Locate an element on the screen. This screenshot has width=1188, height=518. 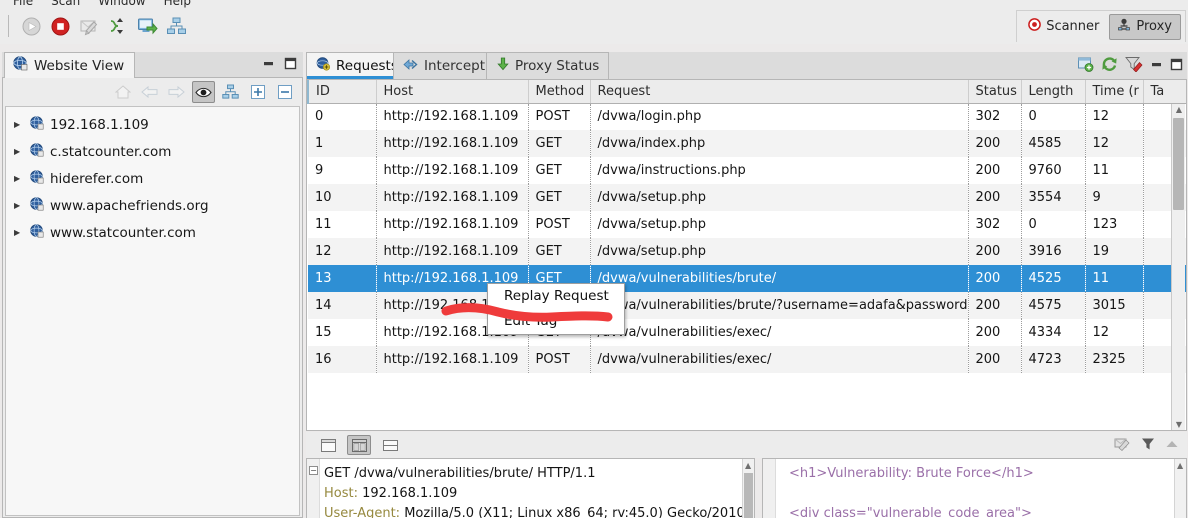
filter-edit-icon is located at coordinates (1134, 65).